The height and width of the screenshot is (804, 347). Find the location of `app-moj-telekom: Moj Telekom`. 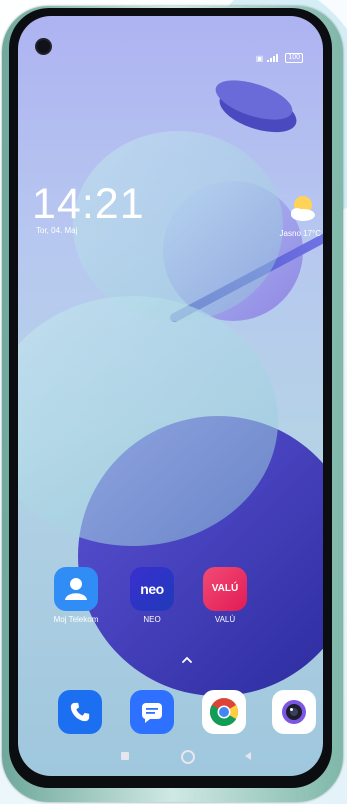

app-moj-telekom: Moj Telekom is located at coordinates (76, 595).